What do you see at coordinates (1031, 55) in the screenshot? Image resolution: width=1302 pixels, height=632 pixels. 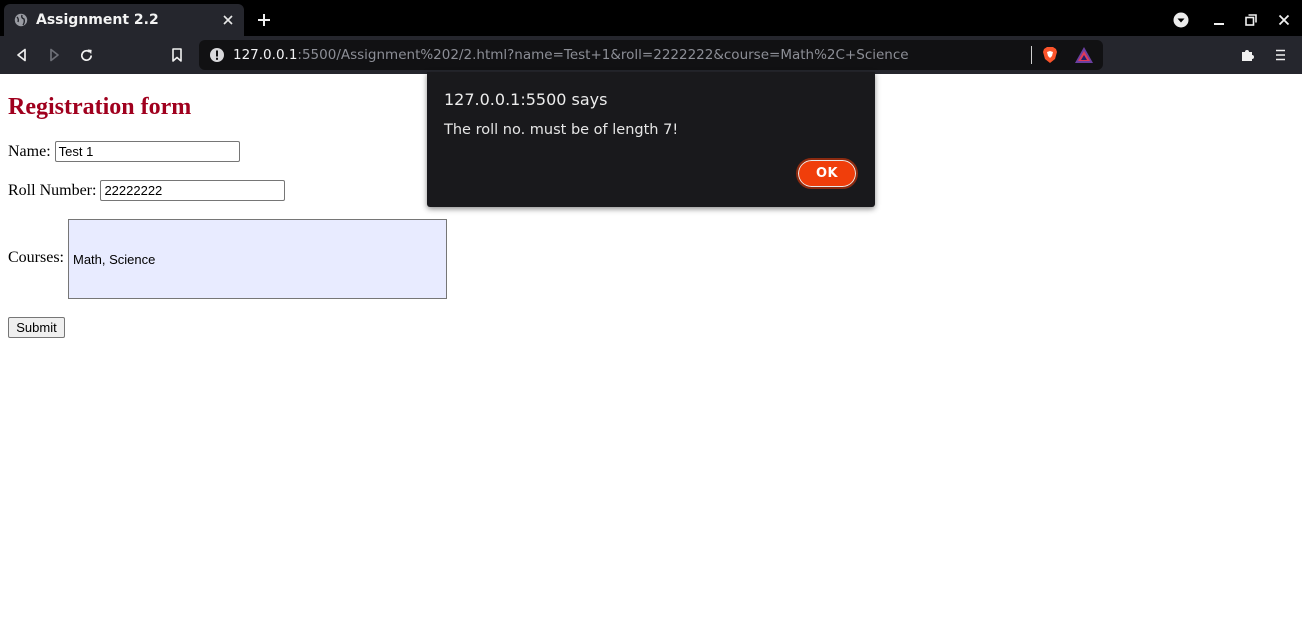 I see `address-divider` at bounding box center [1031, 55].